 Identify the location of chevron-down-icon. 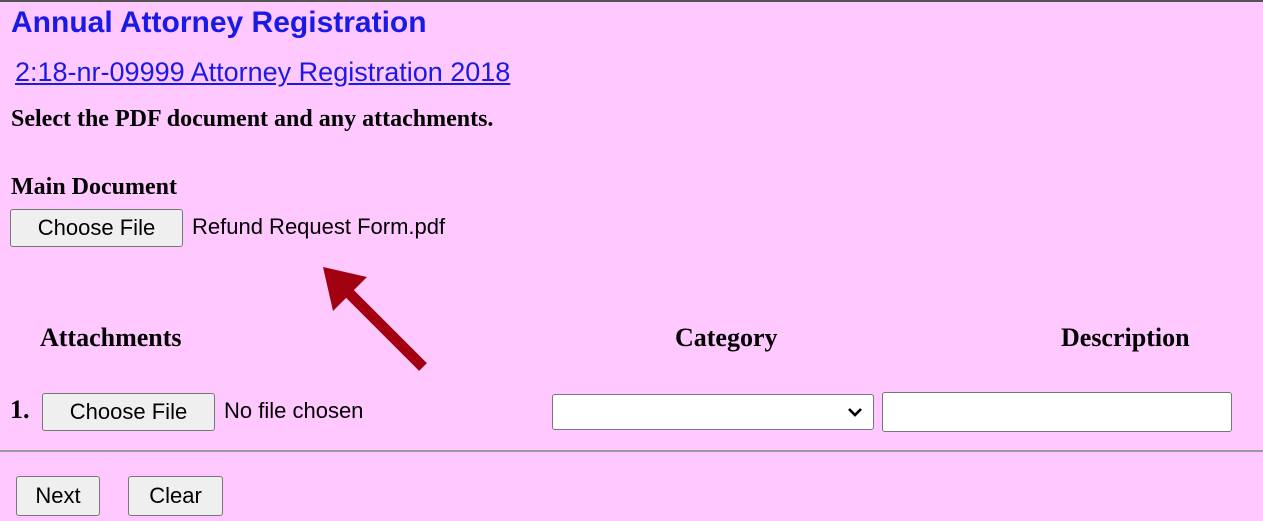
(855, 412).